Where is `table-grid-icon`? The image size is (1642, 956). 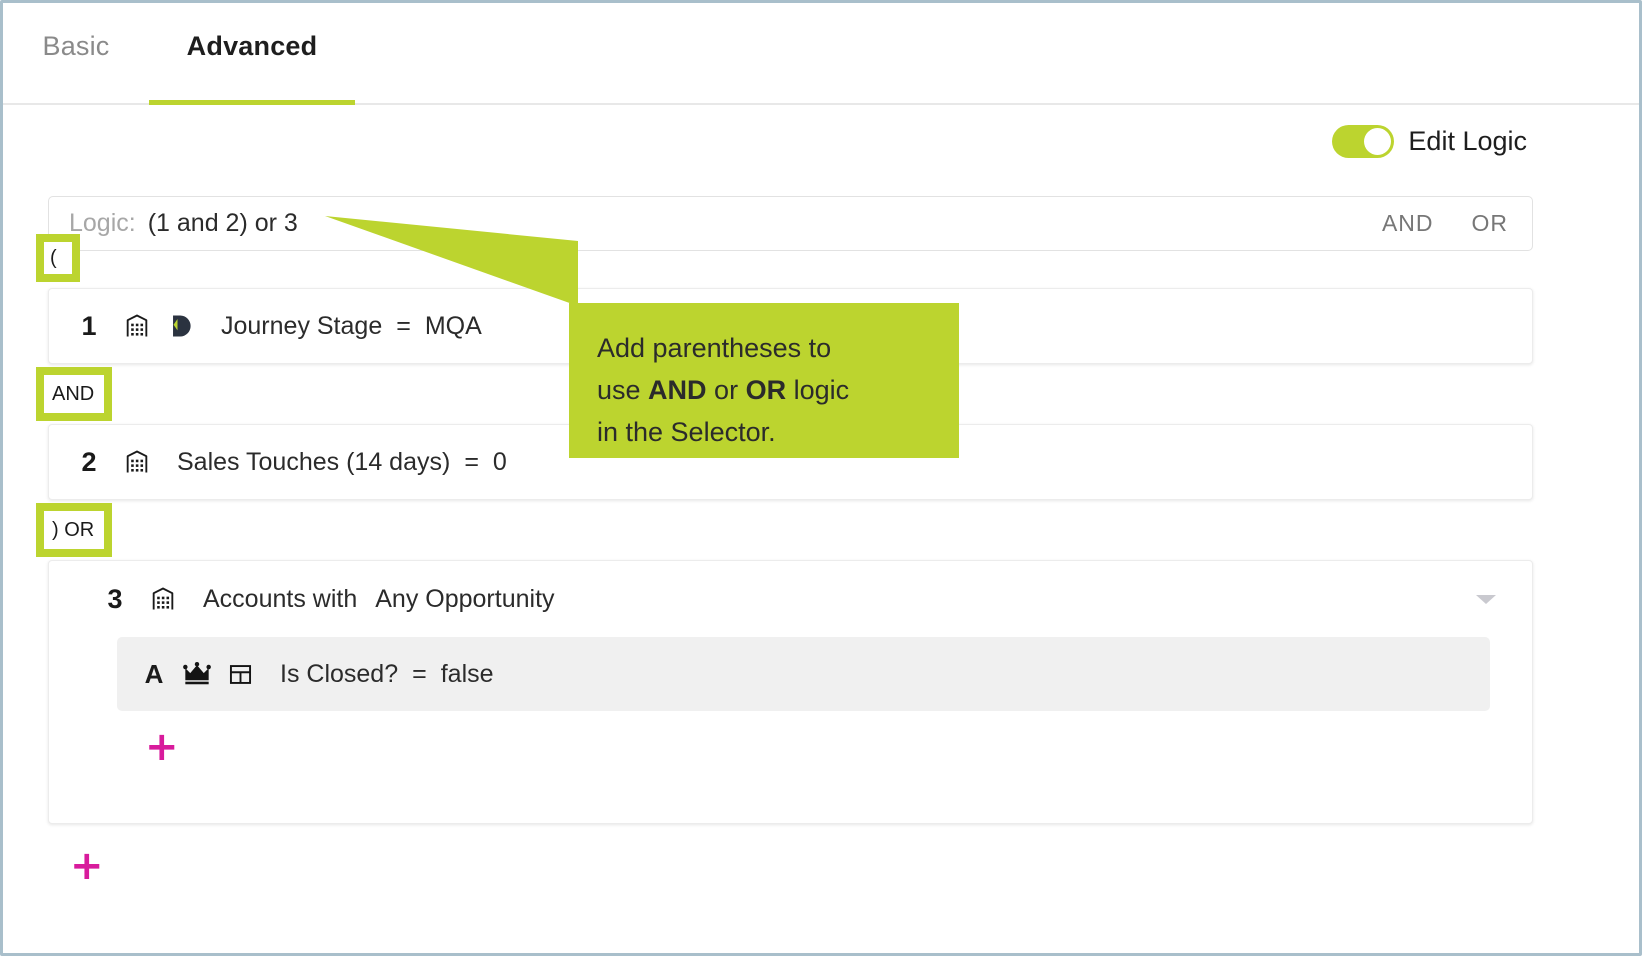
table-grid-icon is located at coordinates (240, 674).